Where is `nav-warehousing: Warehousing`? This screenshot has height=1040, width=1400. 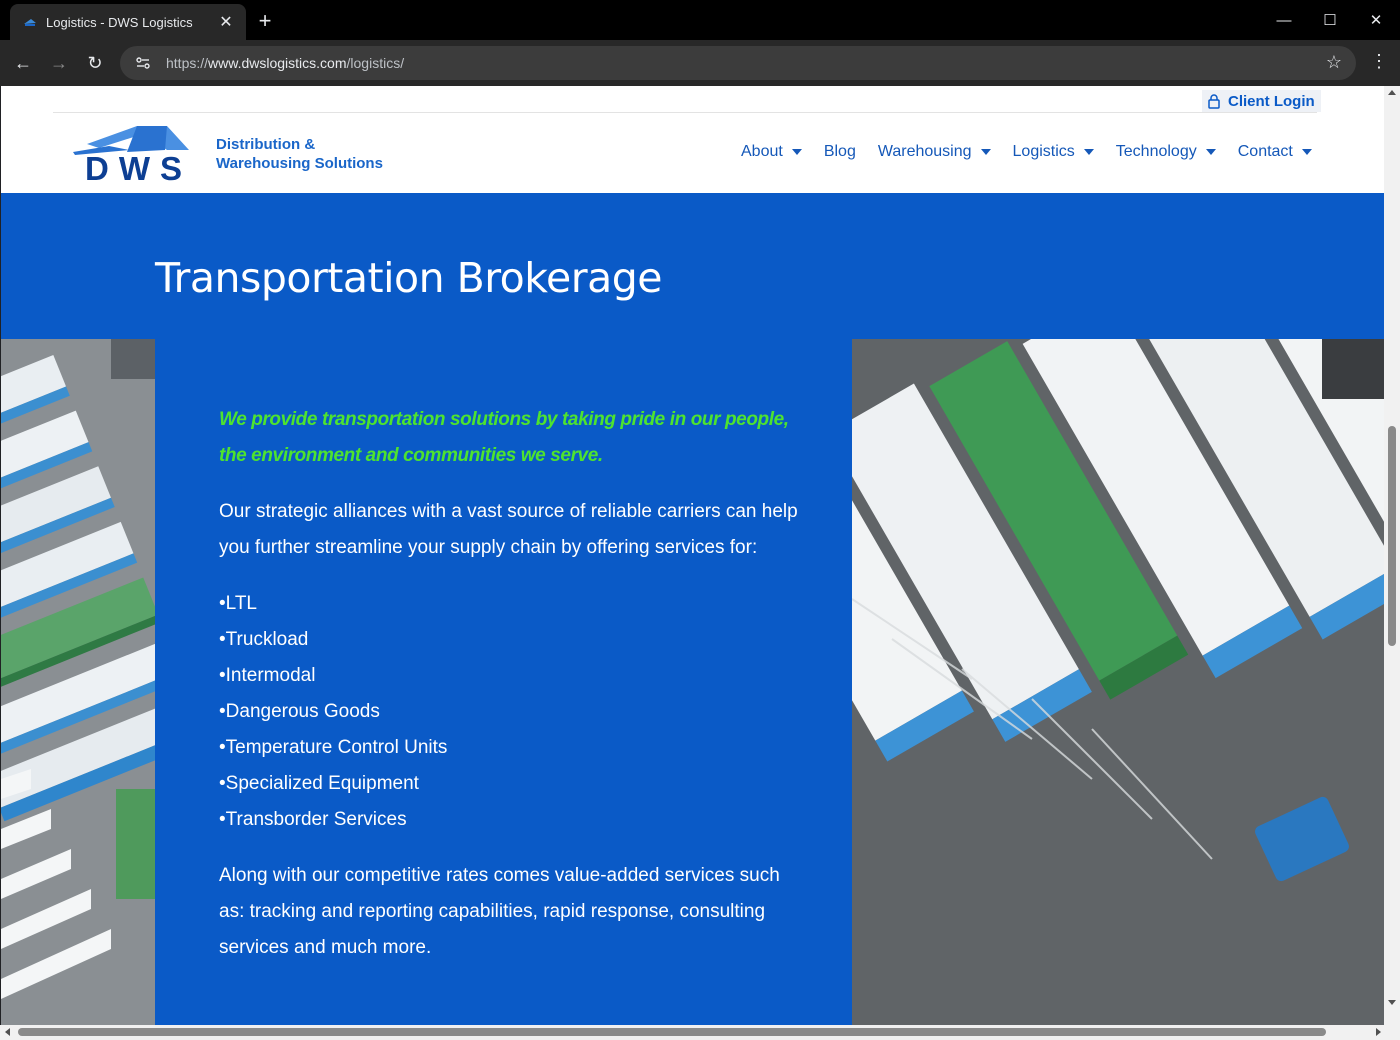
nav-warehousing: Warehousing is located at coordinates (934, 152).